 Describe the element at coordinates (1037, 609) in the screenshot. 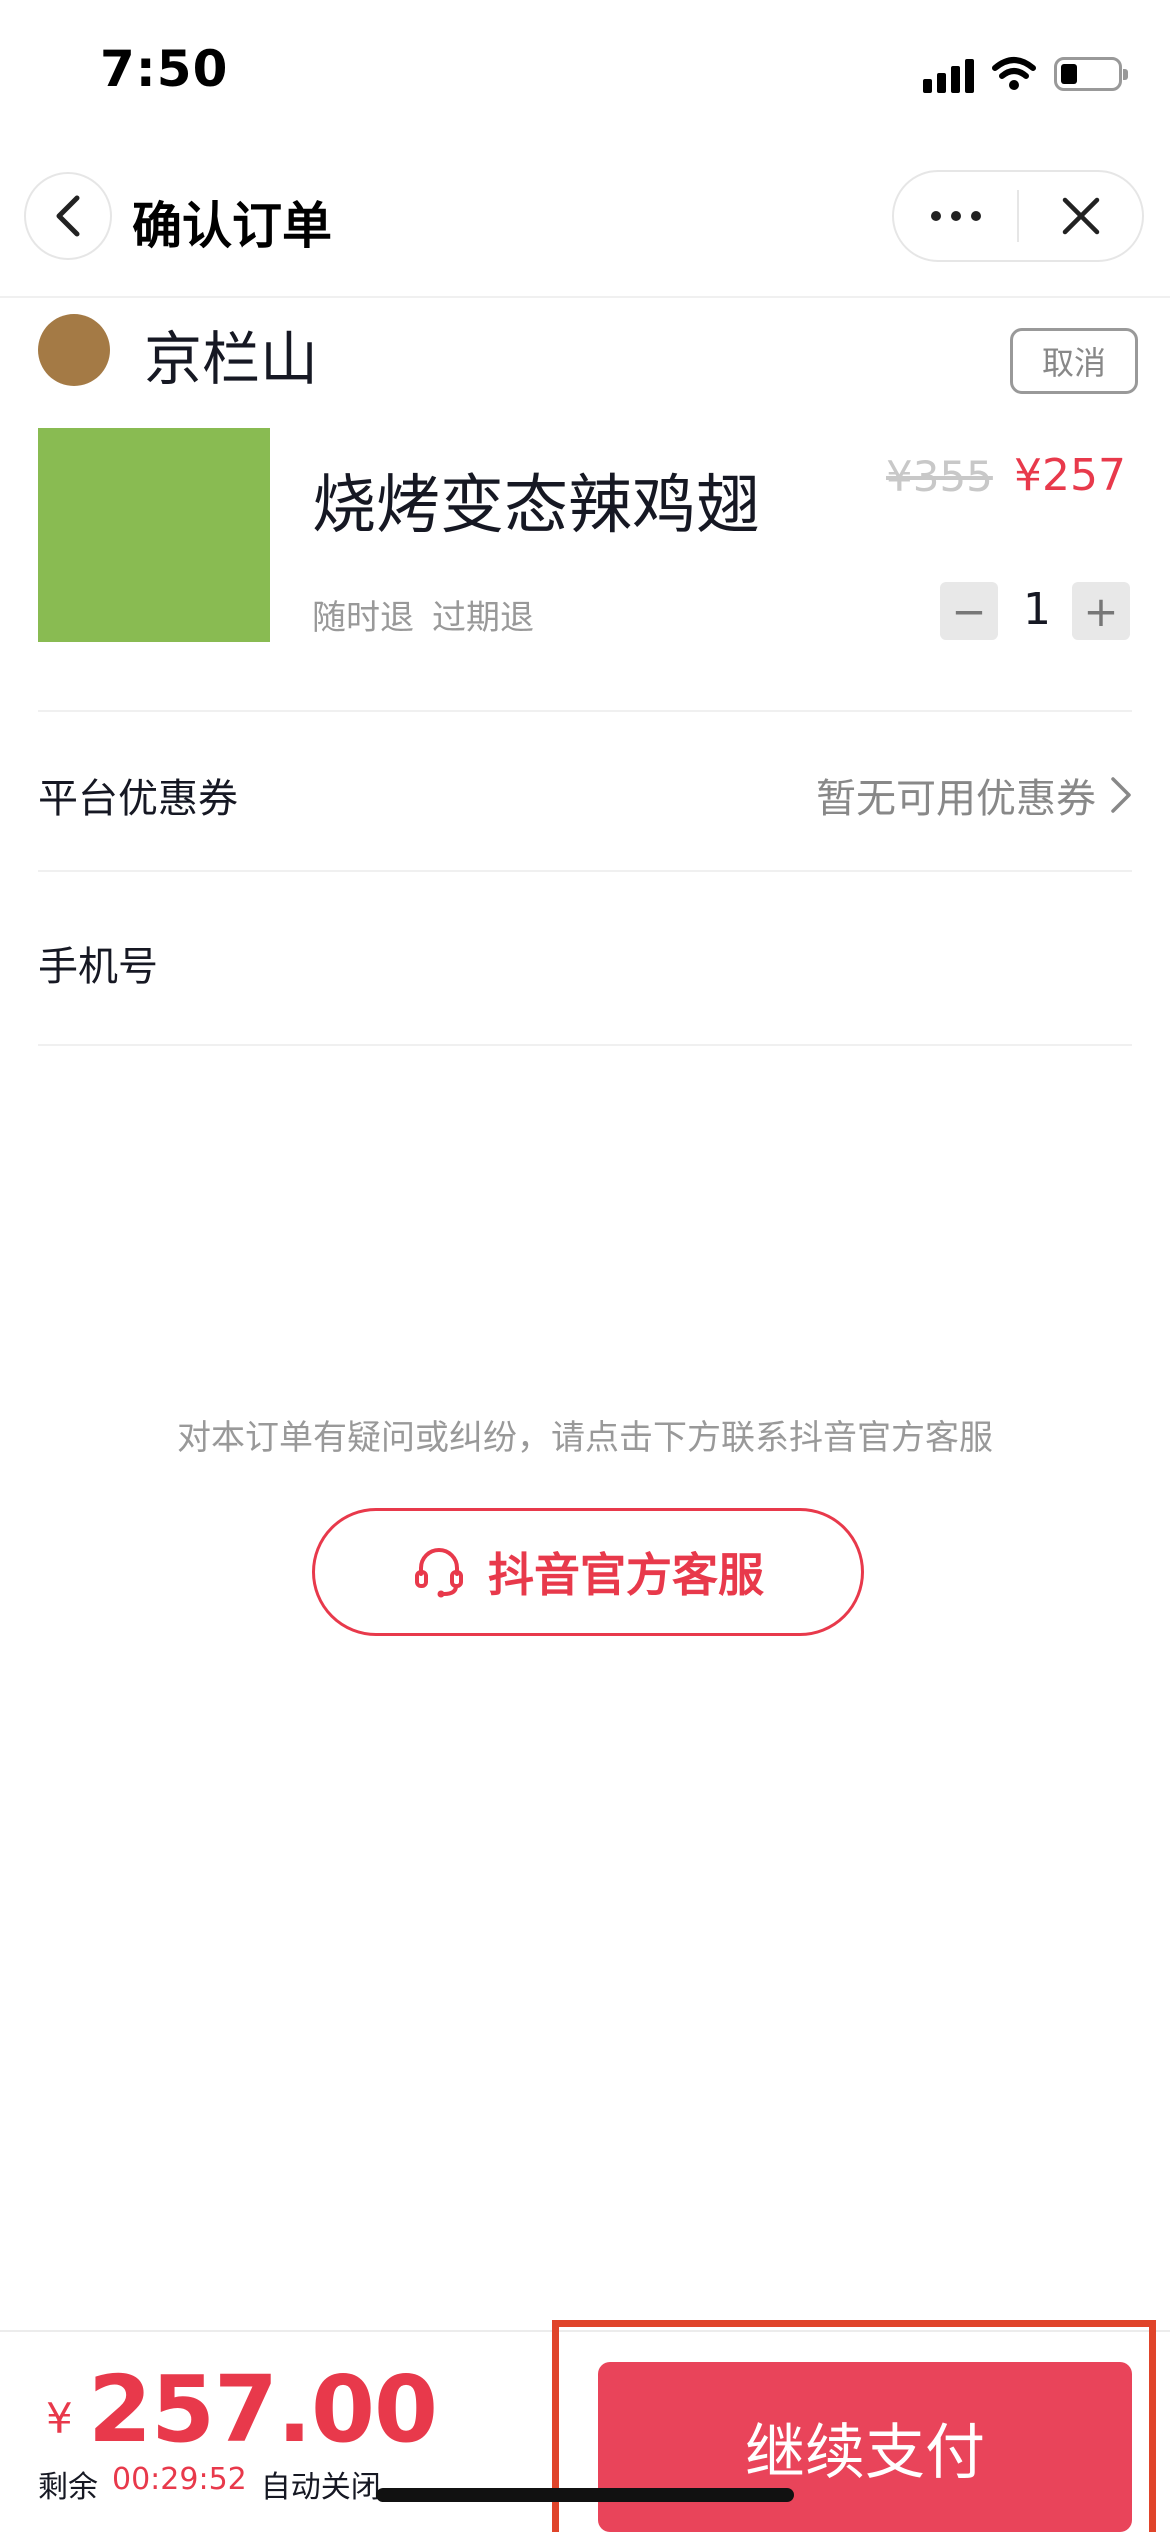

I see `quantity-value: 1` at that location.